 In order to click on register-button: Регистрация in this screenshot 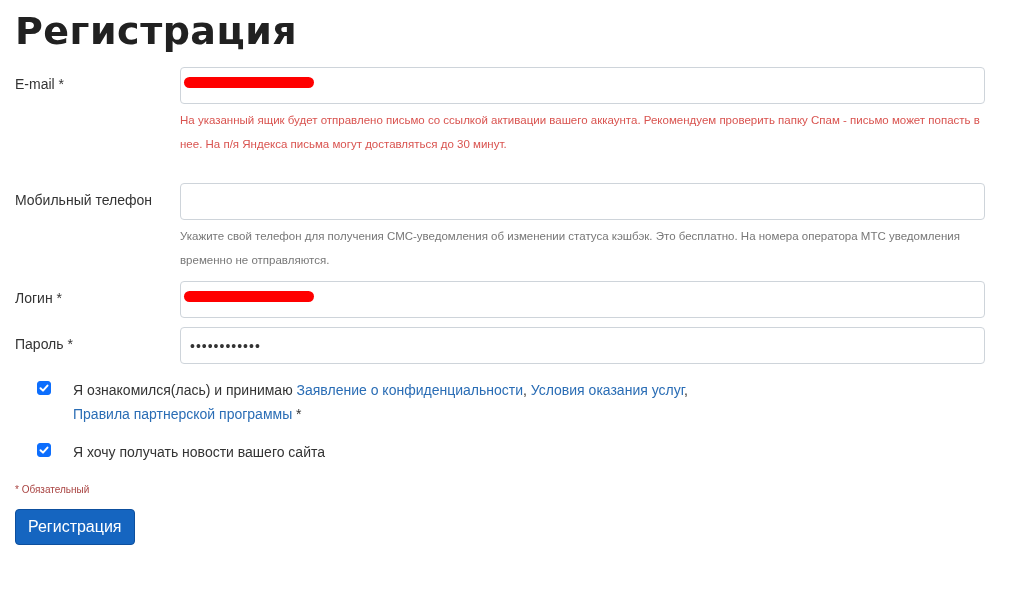, I will do `click(75, 527)`.